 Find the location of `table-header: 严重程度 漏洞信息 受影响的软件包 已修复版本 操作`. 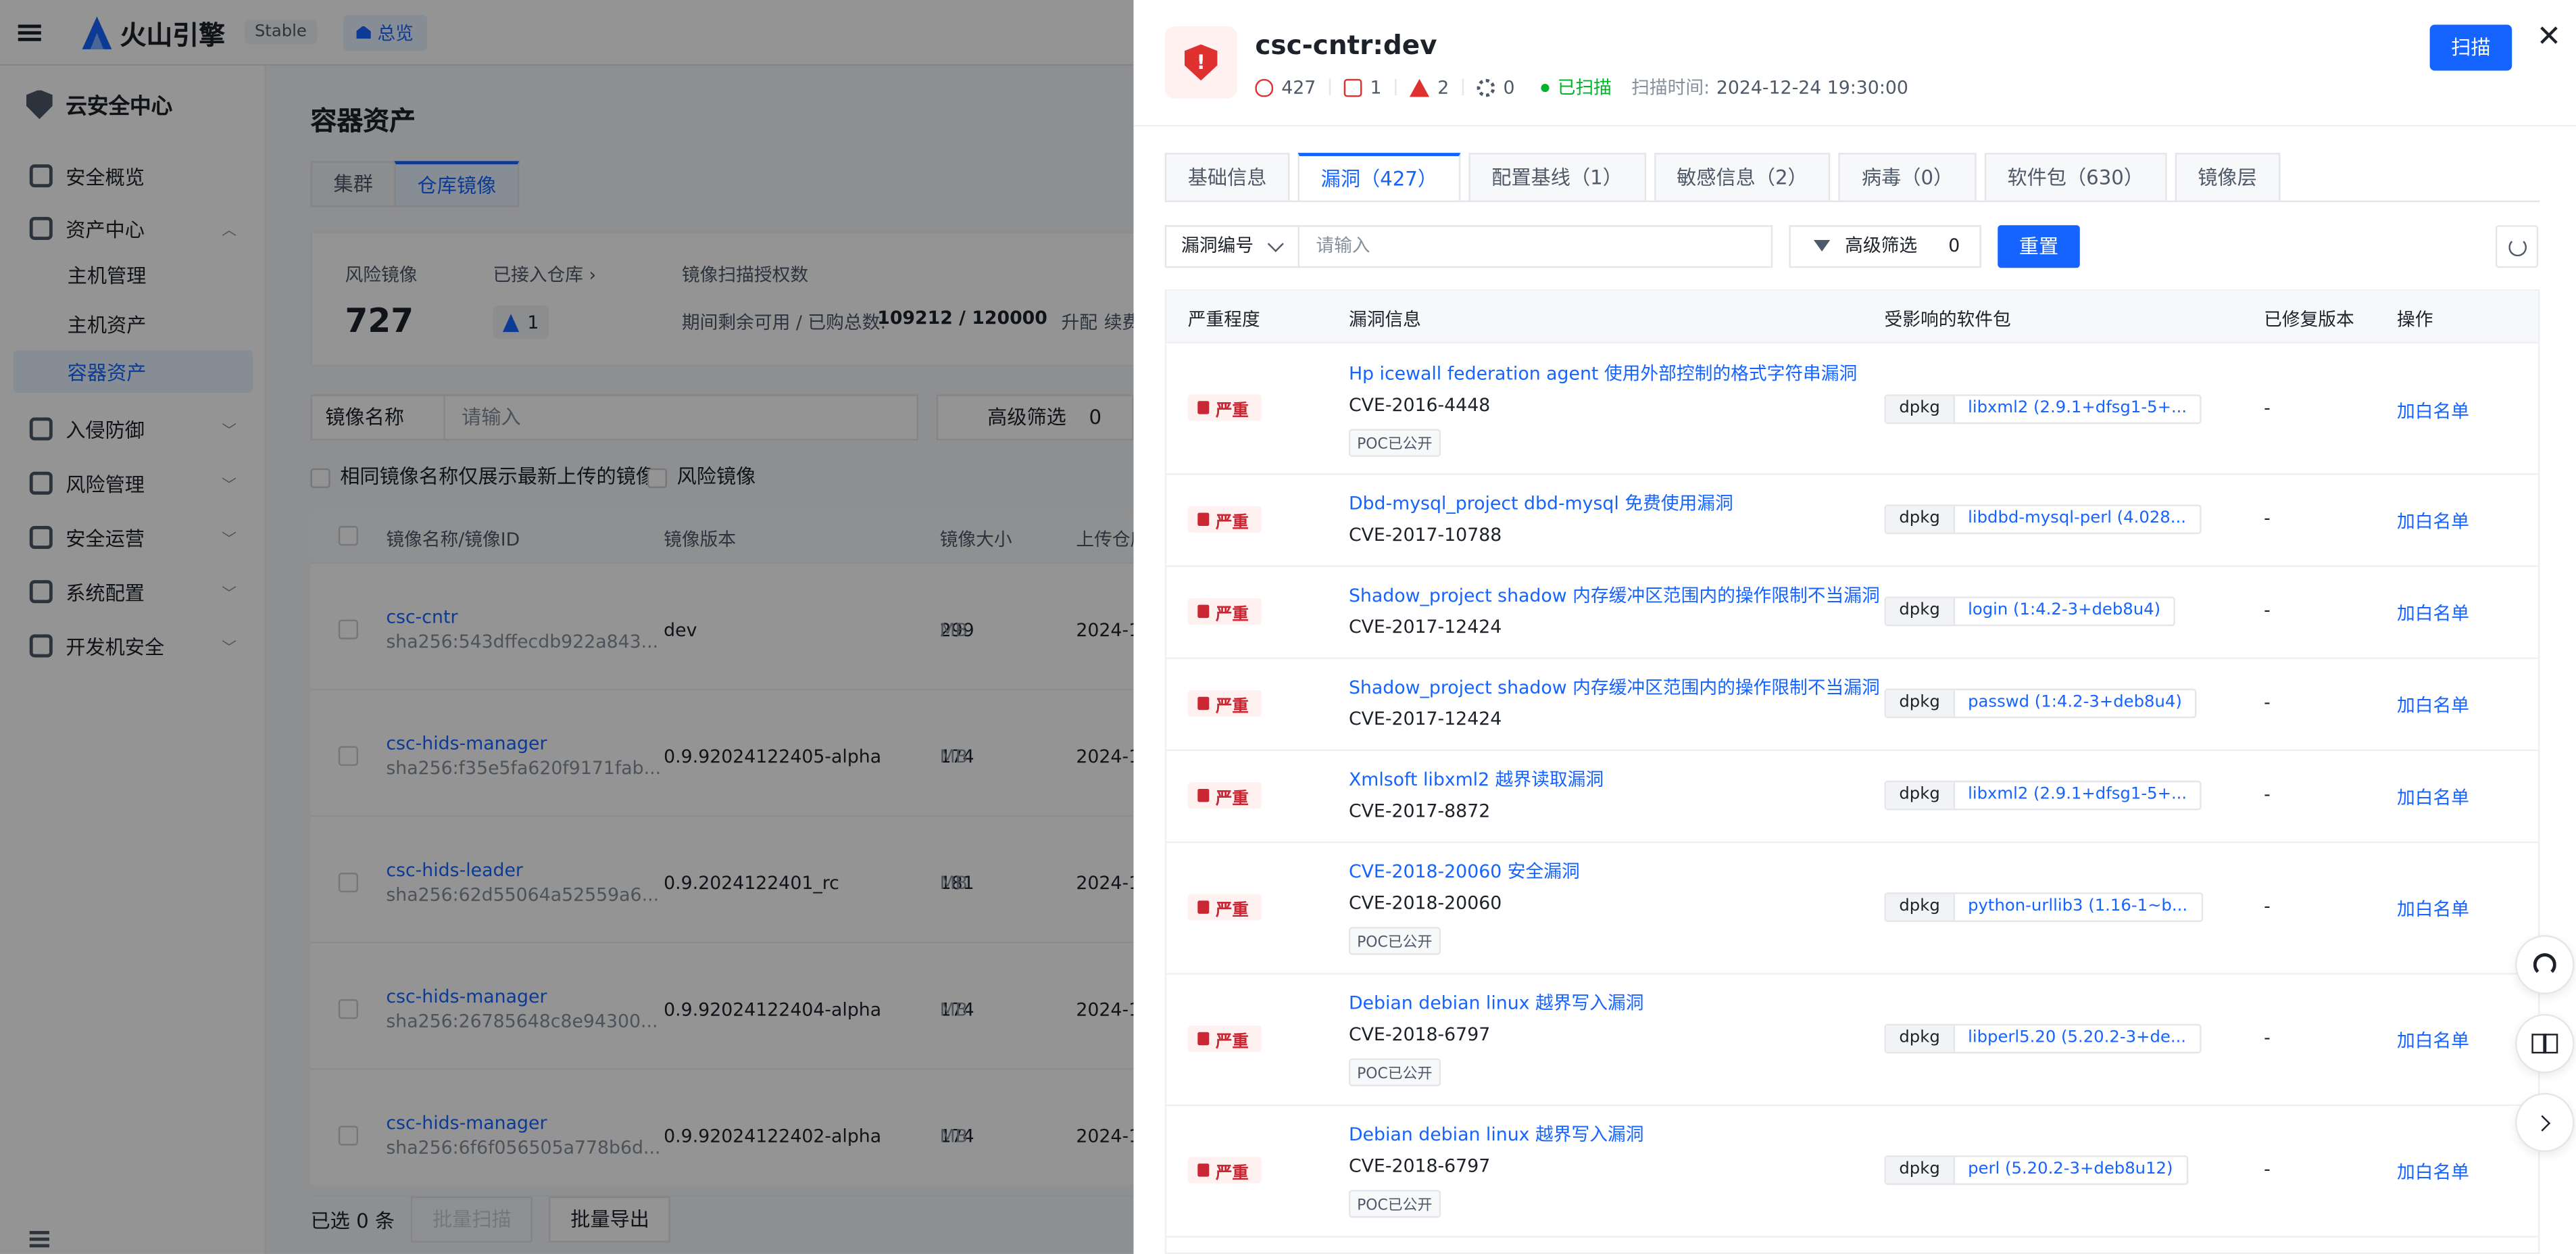

table-header: 严重程度 漏洞信息 受影响的软件包 已修复版本 操作 is located at coordinates (1853, 317).